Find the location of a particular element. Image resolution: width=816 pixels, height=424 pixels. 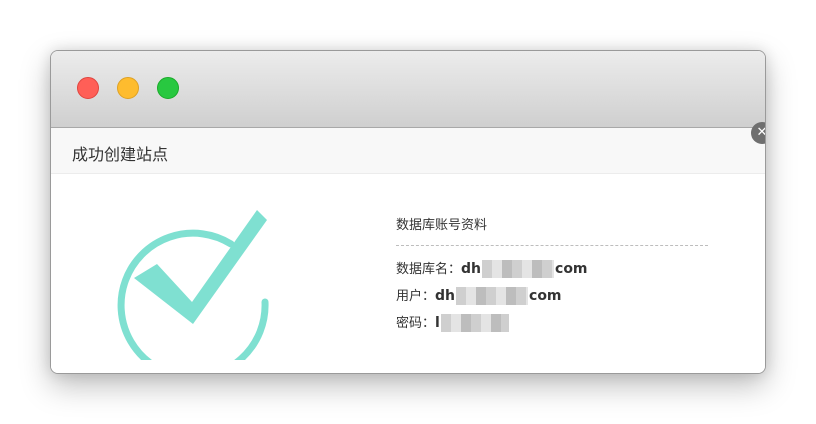

close-icon: ✕ is located at coordinates (758, 133).